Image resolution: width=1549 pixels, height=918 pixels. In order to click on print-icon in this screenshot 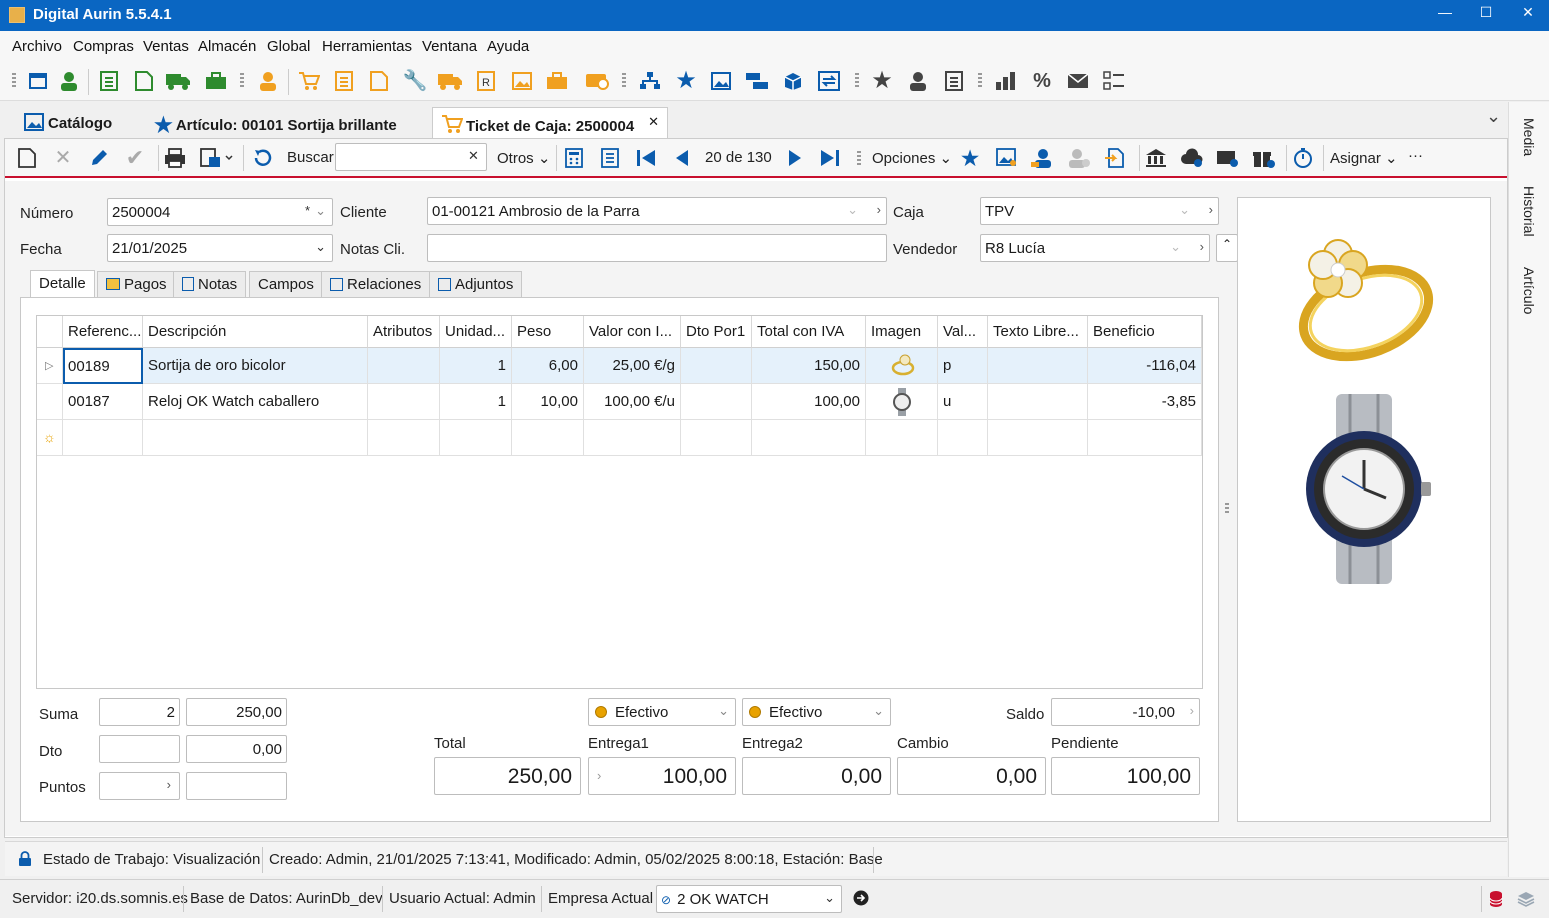, I will do `click(175, 158)`.